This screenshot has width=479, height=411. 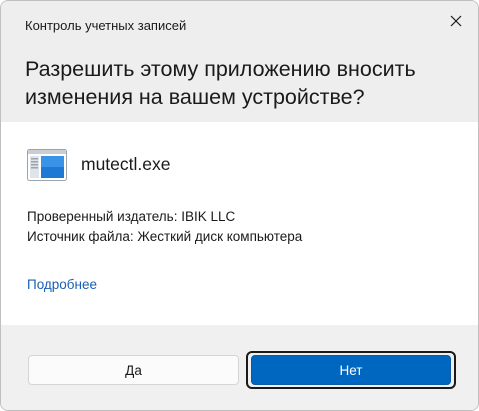 What do you see at coordinates (133, 370) in the screenshot?
I see `yes-button: Да` at bounding box center [133, 370].